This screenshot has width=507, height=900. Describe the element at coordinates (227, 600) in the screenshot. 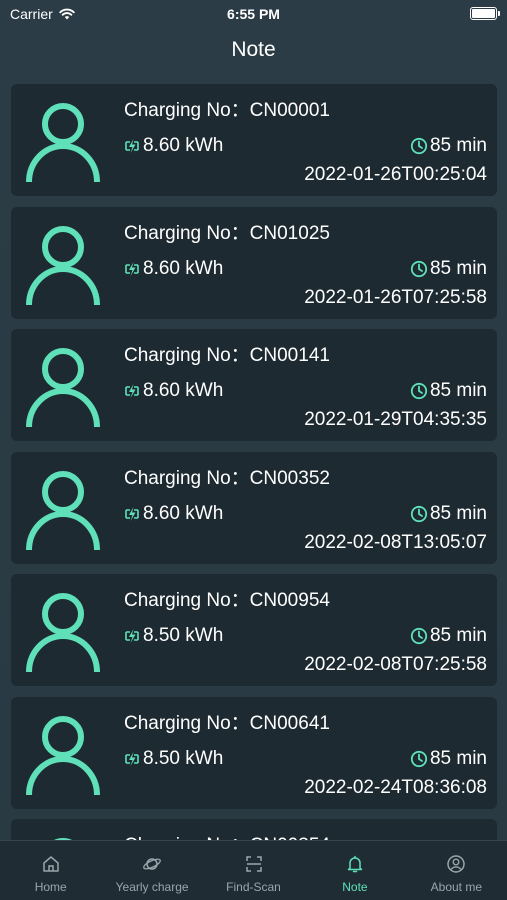

I see `charging-number: Charging No：CN00954` at that location.